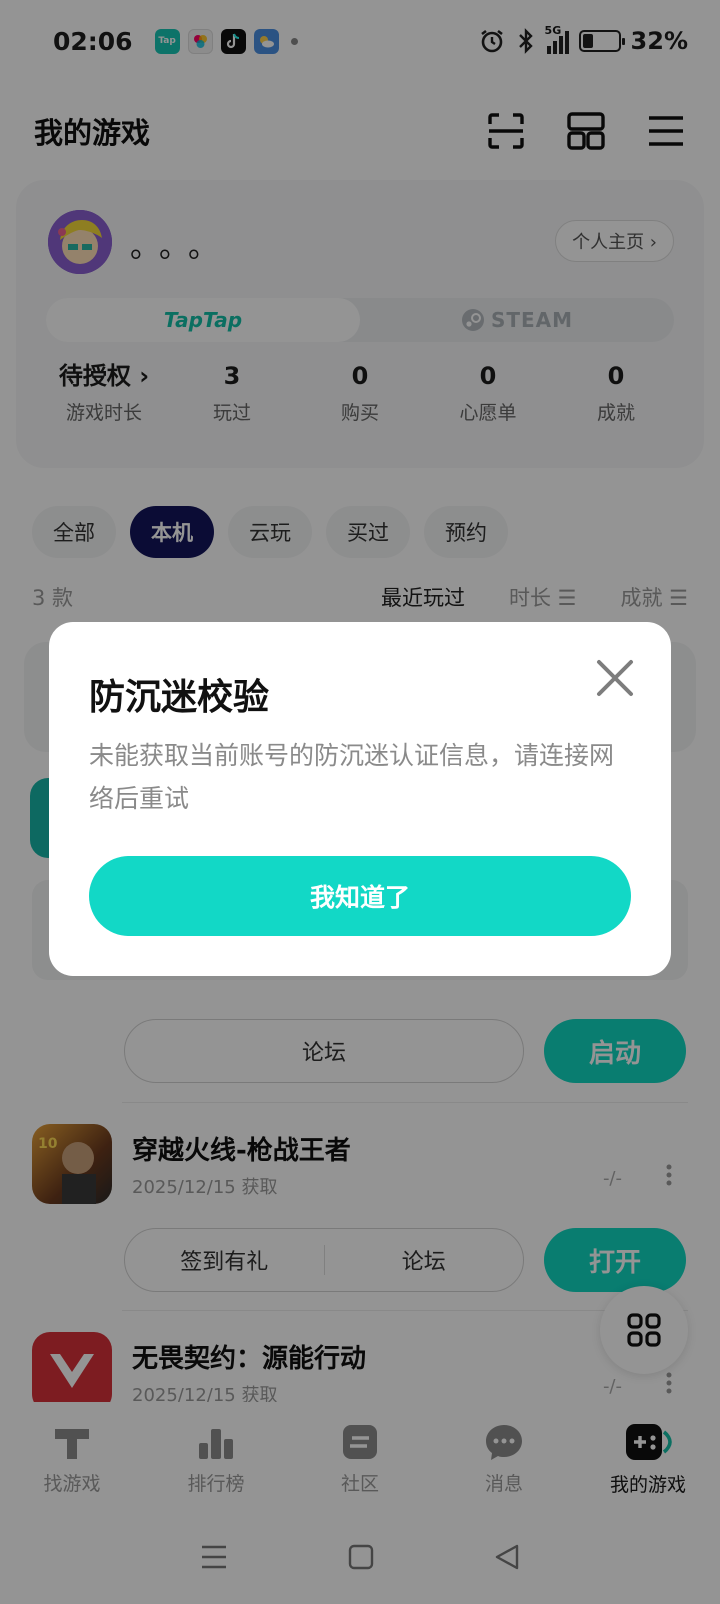  What do you see at coordinates (352, 777) in the screenshot?
I see `dialog-message: 未能获取当前账号的防沉迷认证信息，请连接网络后重试` at bounding box center [352, 777].